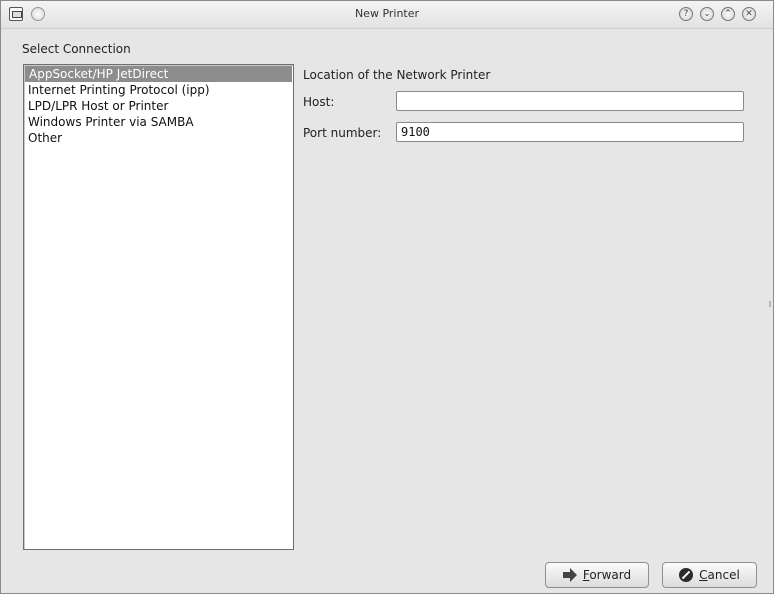 The width and height of the screenshot is (774, 594). I want to click on minimize-icon: ⌄, so click(707, 14).